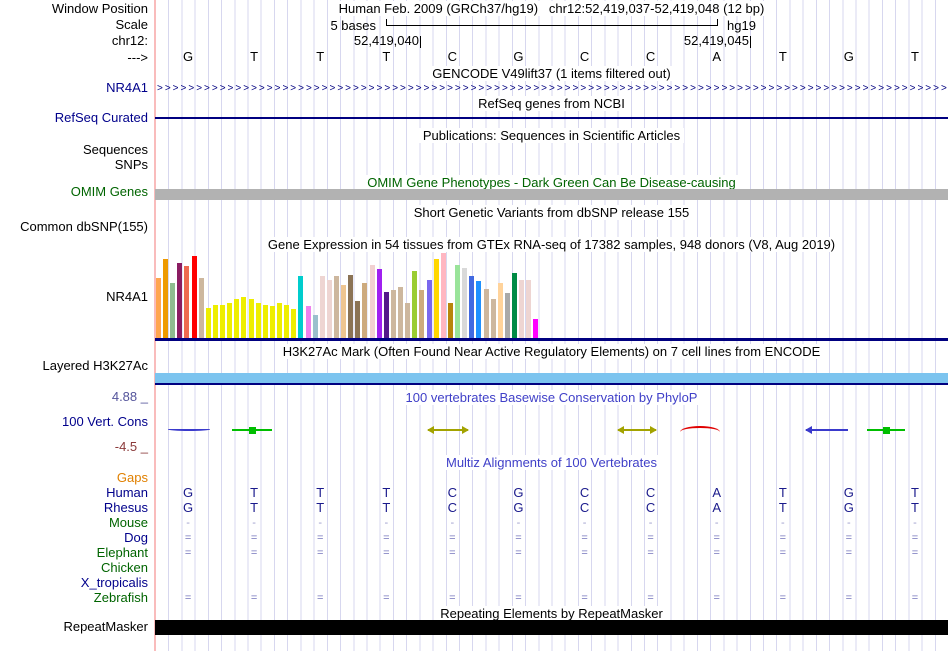 The image size is (950, 651). I want to click on conservation-mark-left-arrow, so click(826, 430).